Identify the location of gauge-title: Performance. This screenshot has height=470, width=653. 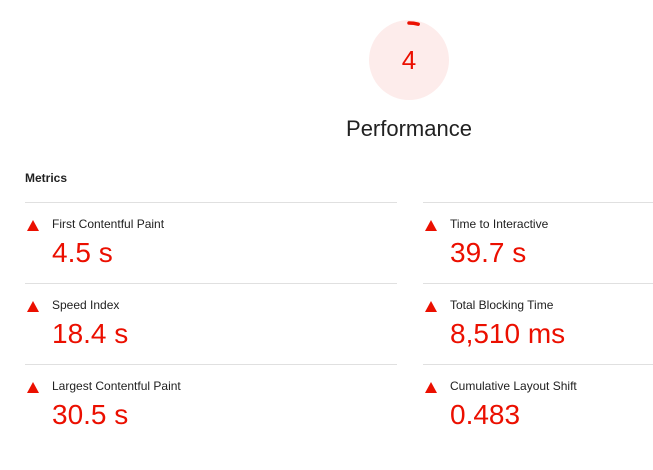
(409, 128).